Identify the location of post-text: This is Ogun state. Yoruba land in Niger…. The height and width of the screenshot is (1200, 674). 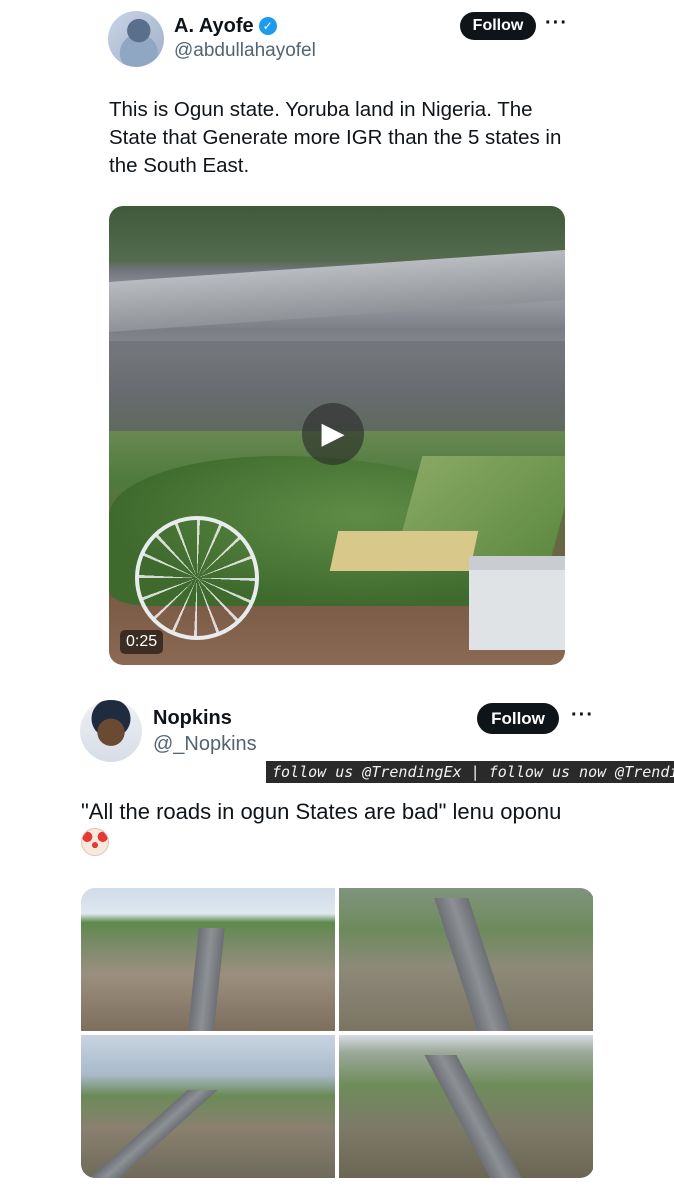
(335, 137).